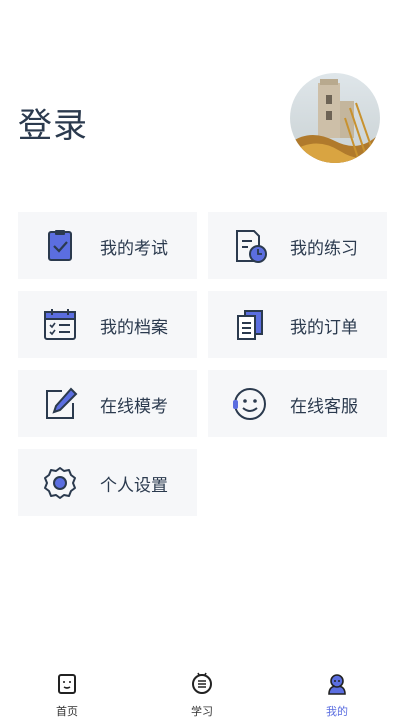 Image resolution: width=405 pixels, height=720 pixels. What do you see at coordinates (134, 486) in the screenshot?
I see `menu-item-label: 个人设置` at bounding box center [134, 486].